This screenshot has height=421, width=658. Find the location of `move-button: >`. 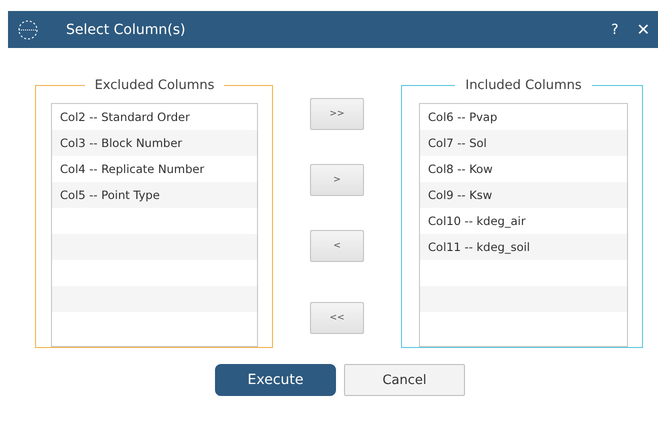

move-button: > is located at coordinates (337, 180).